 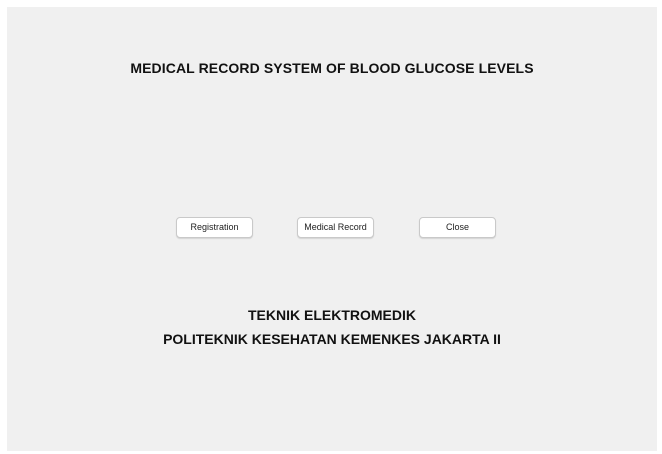 I want to click on close-button: Close, so click(x=457, y=227).